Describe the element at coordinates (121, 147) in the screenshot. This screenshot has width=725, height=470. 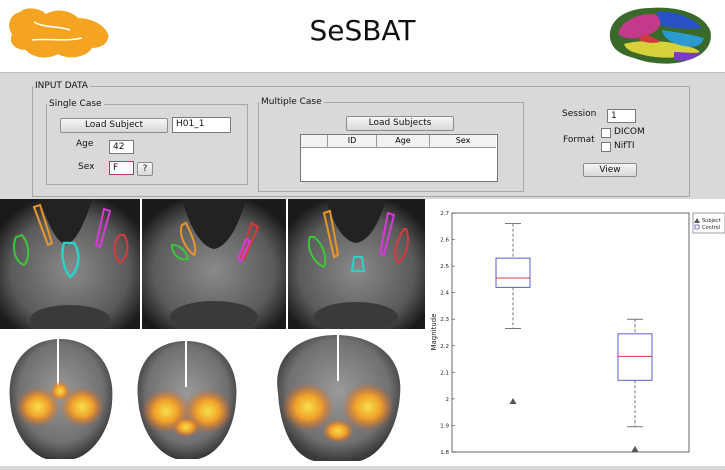
I see `age-field: 42` at that location.